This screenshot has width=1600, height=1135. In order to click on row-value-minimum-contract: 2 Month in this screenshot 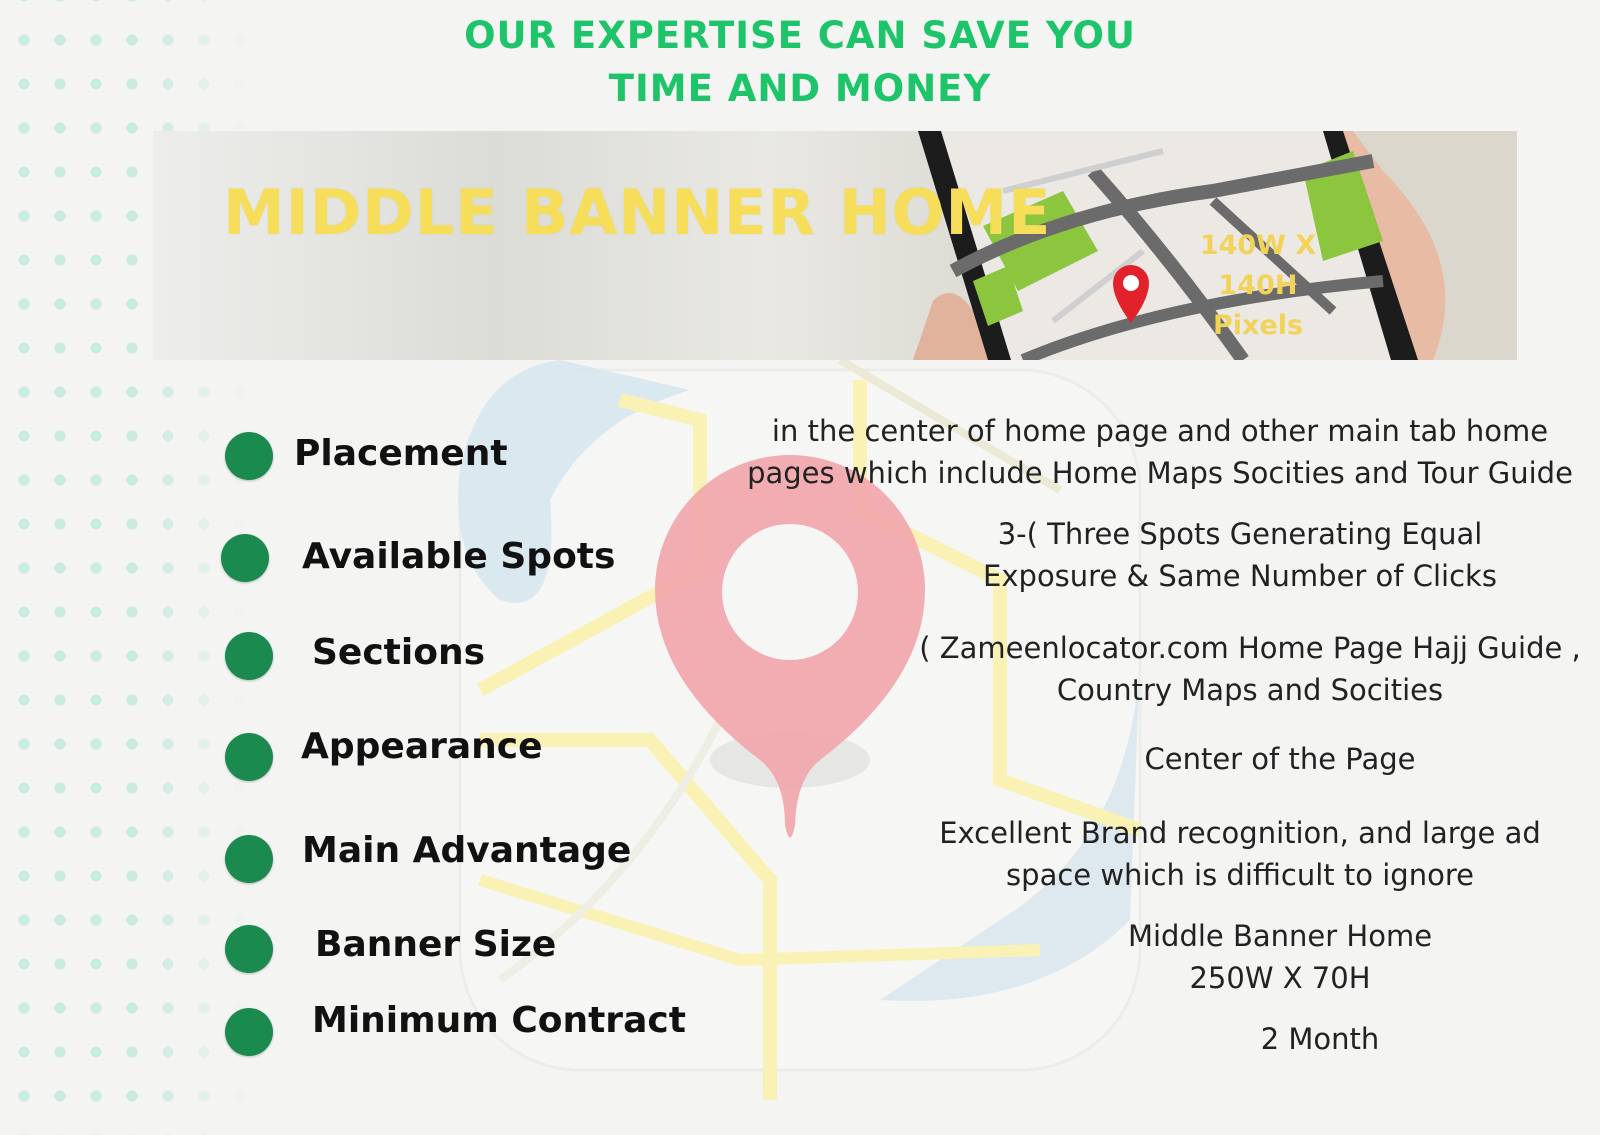, I will do `click(1320, 1039)`.